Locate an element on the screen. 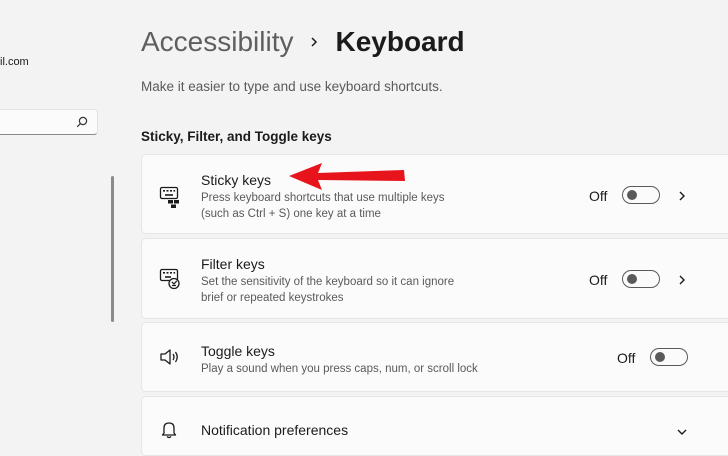 Image resolution: width=728 pixels, height=456 pixels. toggle-keys-state: Off is located at coordinates (626, 358).